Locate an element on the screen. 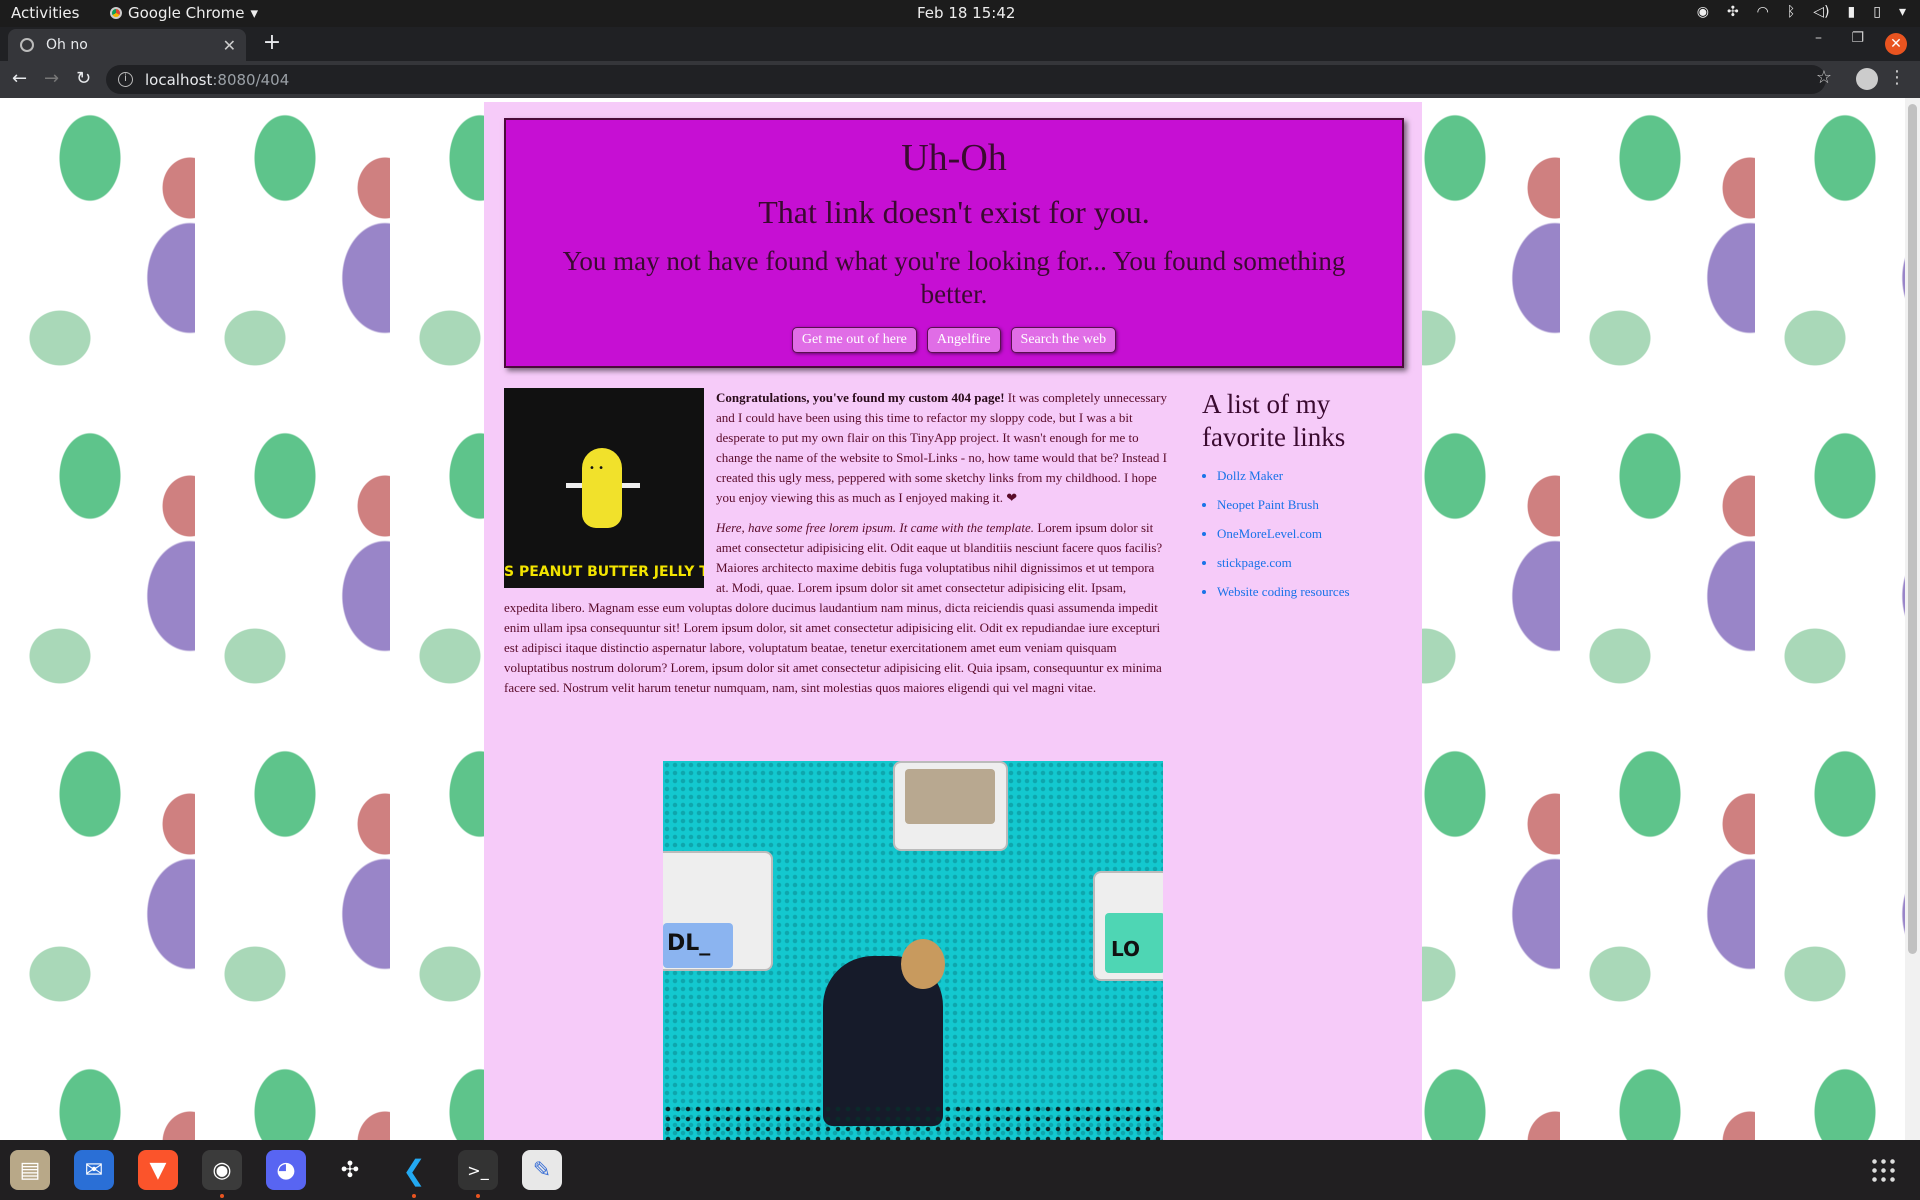 Image resolution: width=1920 pixels, height=1200 pixels. page-title: Uh-Oh is located at coordinates (954, 158).